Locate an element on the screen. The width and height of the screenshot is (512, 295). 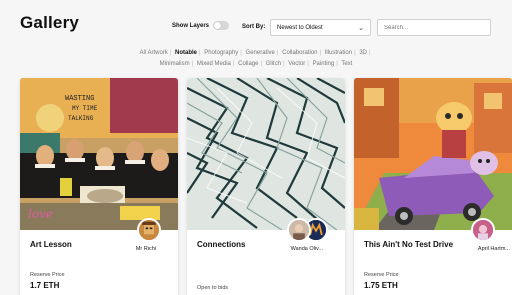
price-value: 1.75 ETH is located at coordinates (381, 285).